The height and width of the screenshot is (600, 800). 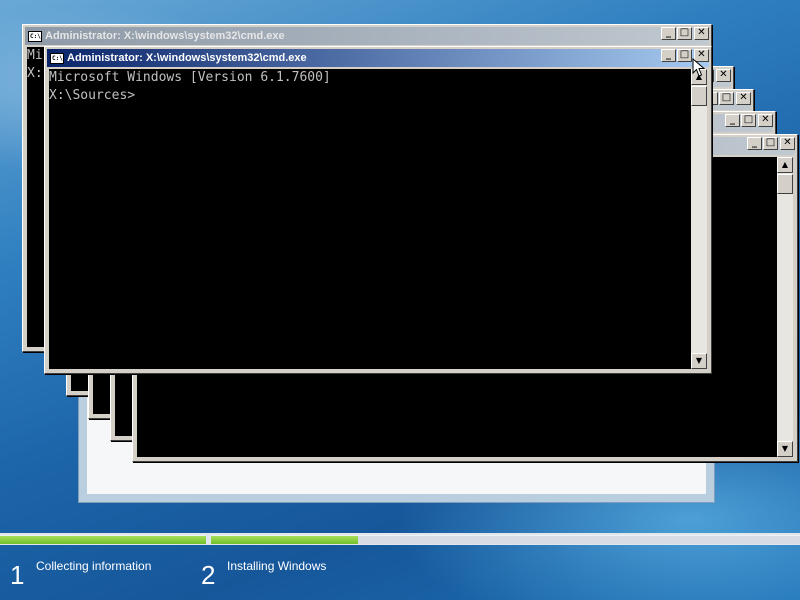 I want to click on console-line: Microsoft Windows [Version 6.1.7600], so click(x=190, y=77).